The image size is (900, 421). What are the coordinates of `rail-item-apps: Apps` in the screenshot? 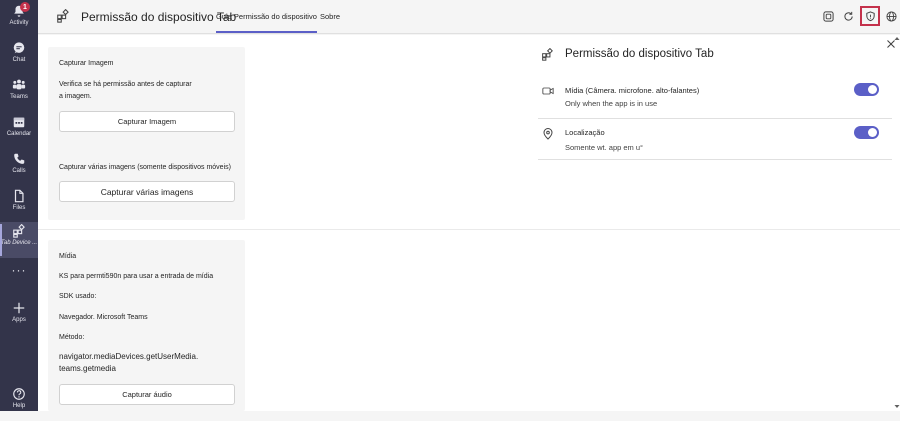 It's located at (19, 317).